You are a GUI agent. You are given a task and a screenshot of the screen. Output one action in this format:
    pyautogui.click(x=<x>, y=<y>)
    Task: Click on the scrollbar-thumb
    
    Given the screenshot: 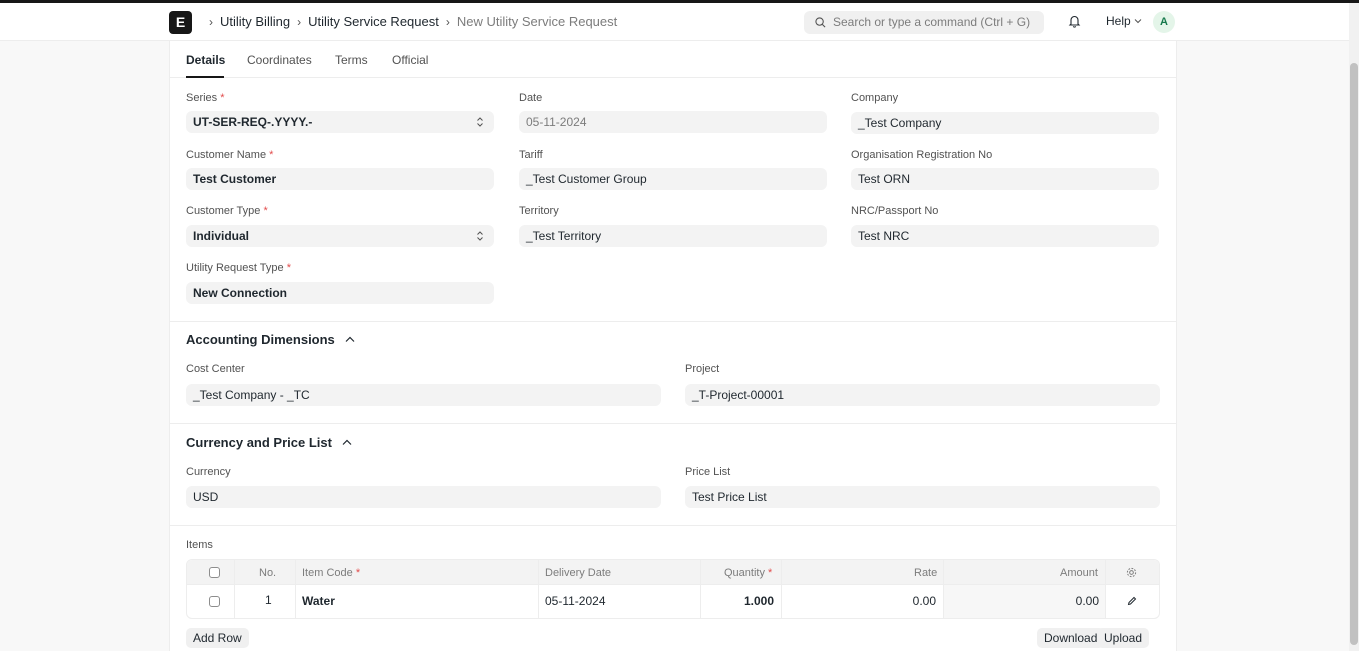 What is the action you would take?
    pyautogui.click(x=1354, y=354)
    